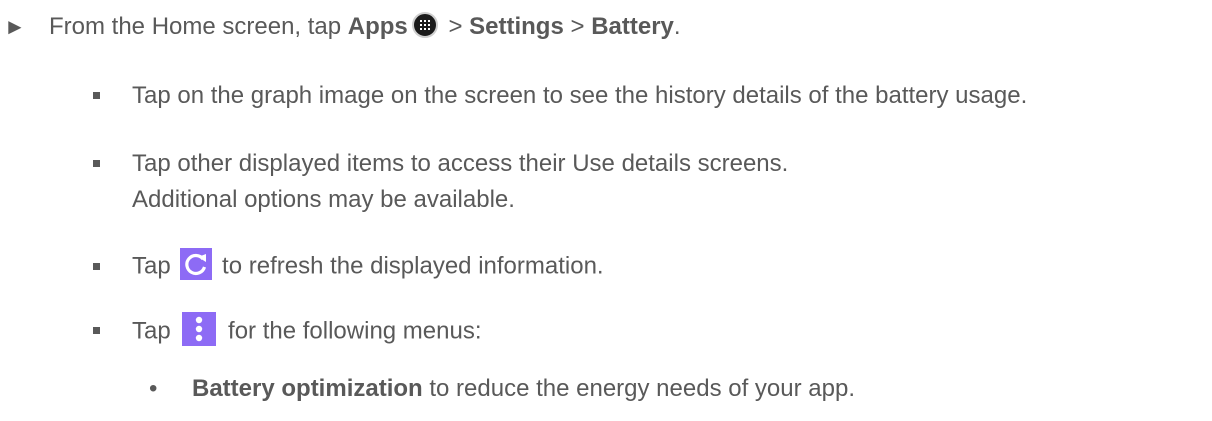  What do you see at coordinates (351, 331) in the screenshot?
I see `menu-suffix: for the following menus:` at bounding box center [351, 331].